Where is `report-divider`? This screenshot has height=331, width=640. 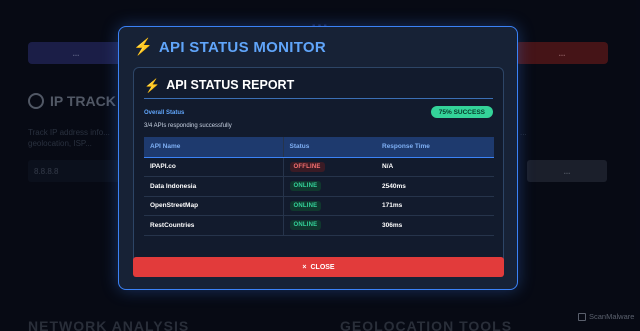 report-divider is located at coordinates (318, 98).